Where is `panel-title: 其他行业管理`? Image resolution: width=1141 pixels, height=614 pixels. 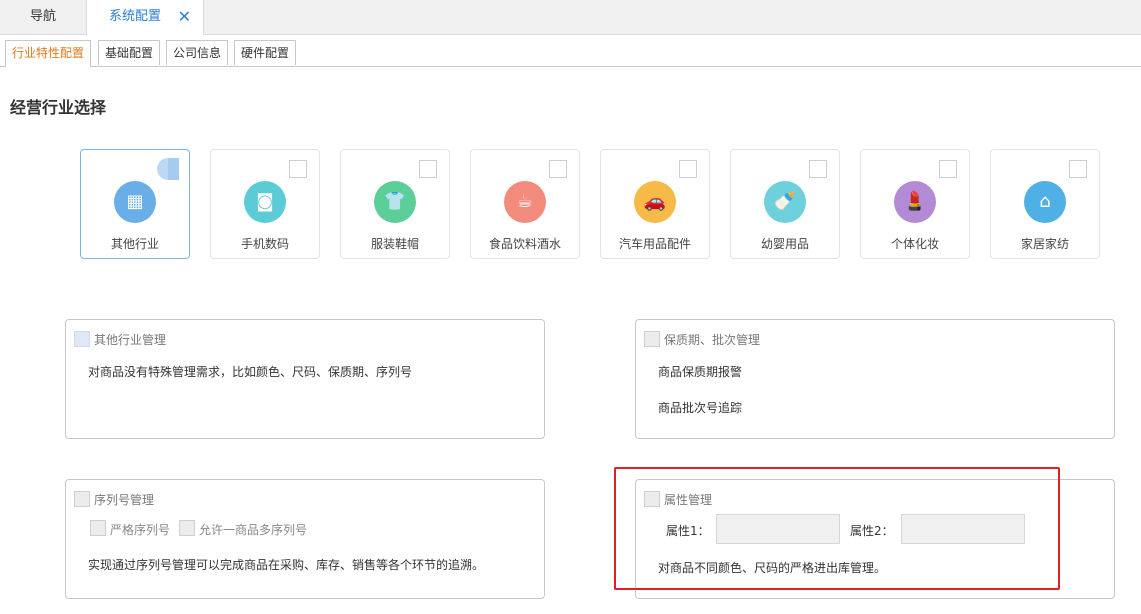
panel-title: 其他行业管理 is located at coordinates (130, 340).